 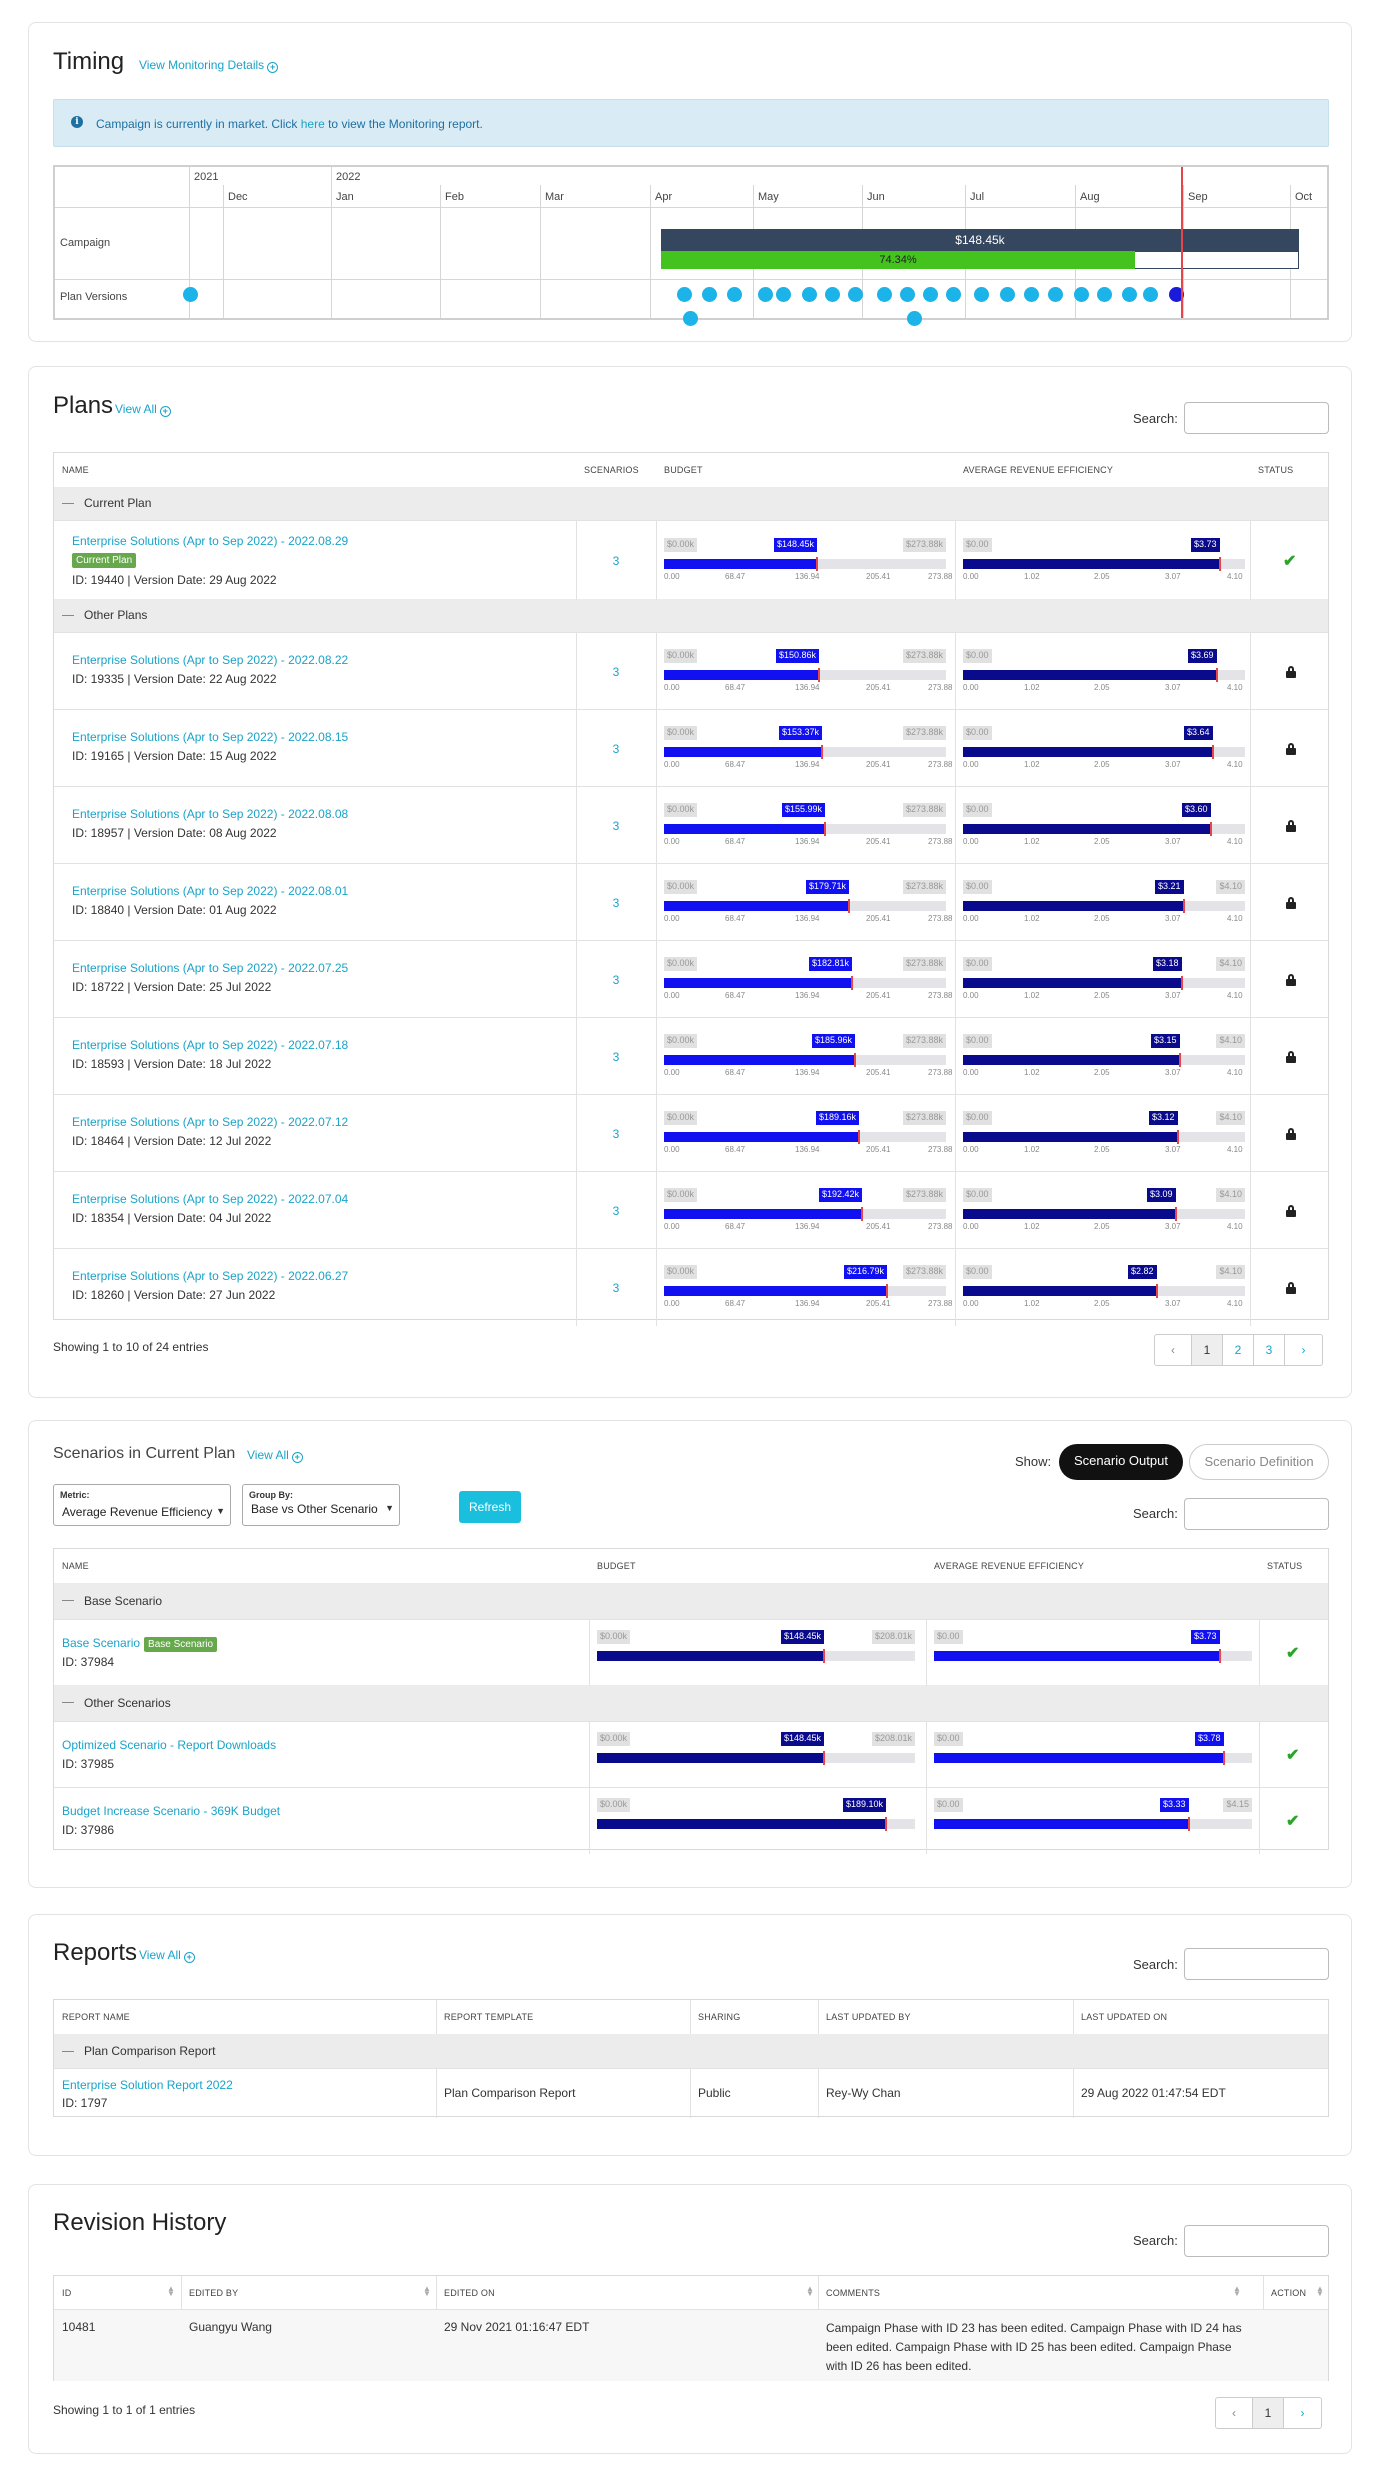 What do you see at coordinates (142, 1505) in the screenshot?
I see `metric-select: Metric: Average Revenue Efficiency ▼` at bounding box center [142, 1505].